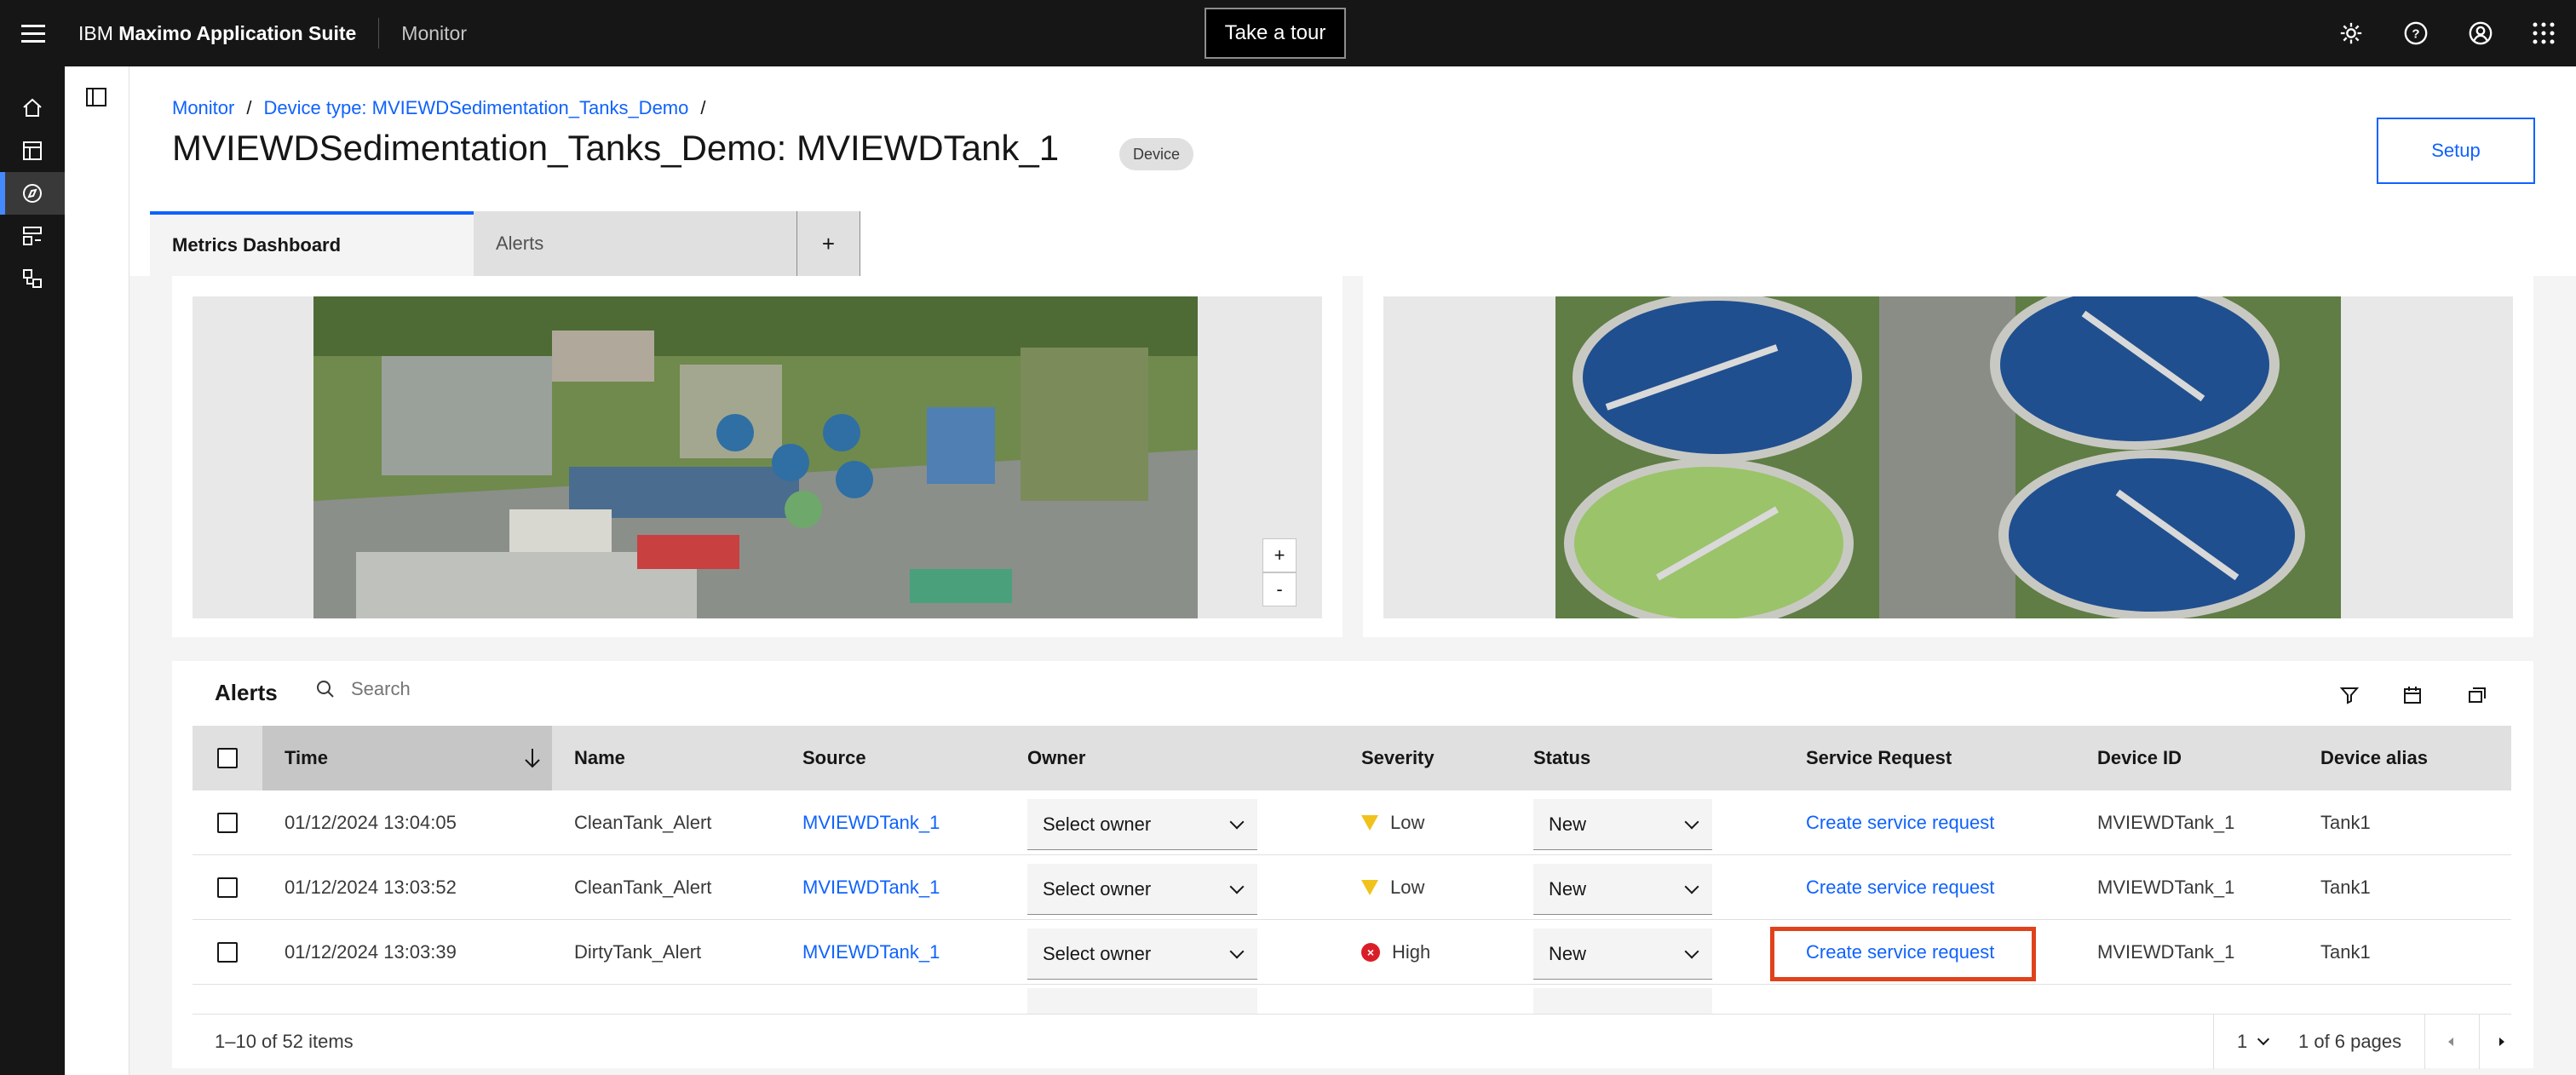 The height and width of the screenshot is (1075, 2576). Describe the element at coordinates (2477, 695) in the screenshot. I see `expand-icon` at that location.